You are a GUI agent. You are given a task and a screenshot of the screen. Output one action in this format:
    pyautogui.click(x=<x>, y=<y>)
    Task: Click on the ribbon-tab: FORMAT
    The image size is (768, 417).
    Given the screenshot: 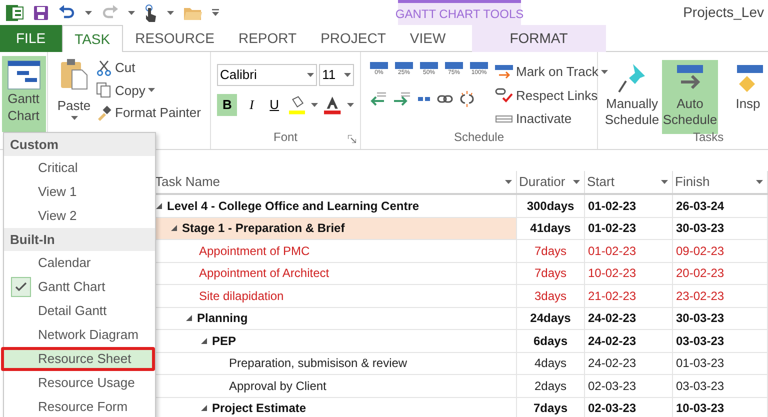 What is the action you would take?
    pyautogui.click(x=539, y=38)
    